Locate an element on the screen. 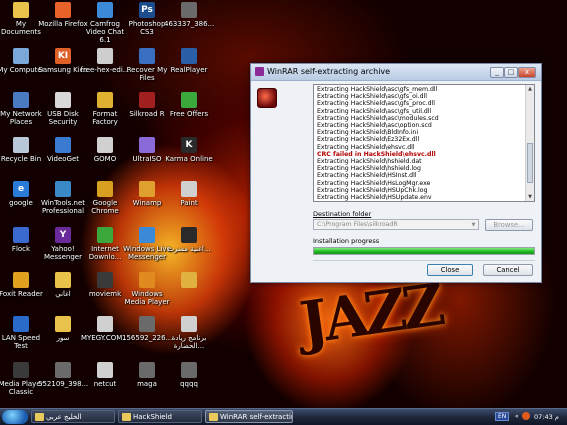 The width and height of the screenshot is (567, 425). show-hidden-icons-chevron-icon: « is located at coordinates (517, 416).